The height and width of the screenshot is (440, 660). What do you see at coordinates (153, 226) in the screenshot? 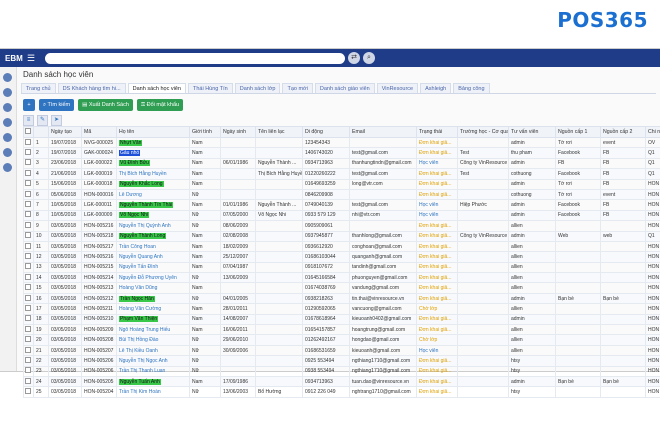
I see `cell-name: Nguyễn Thị Quỳnh Anh` at bounding box center [153, 226].